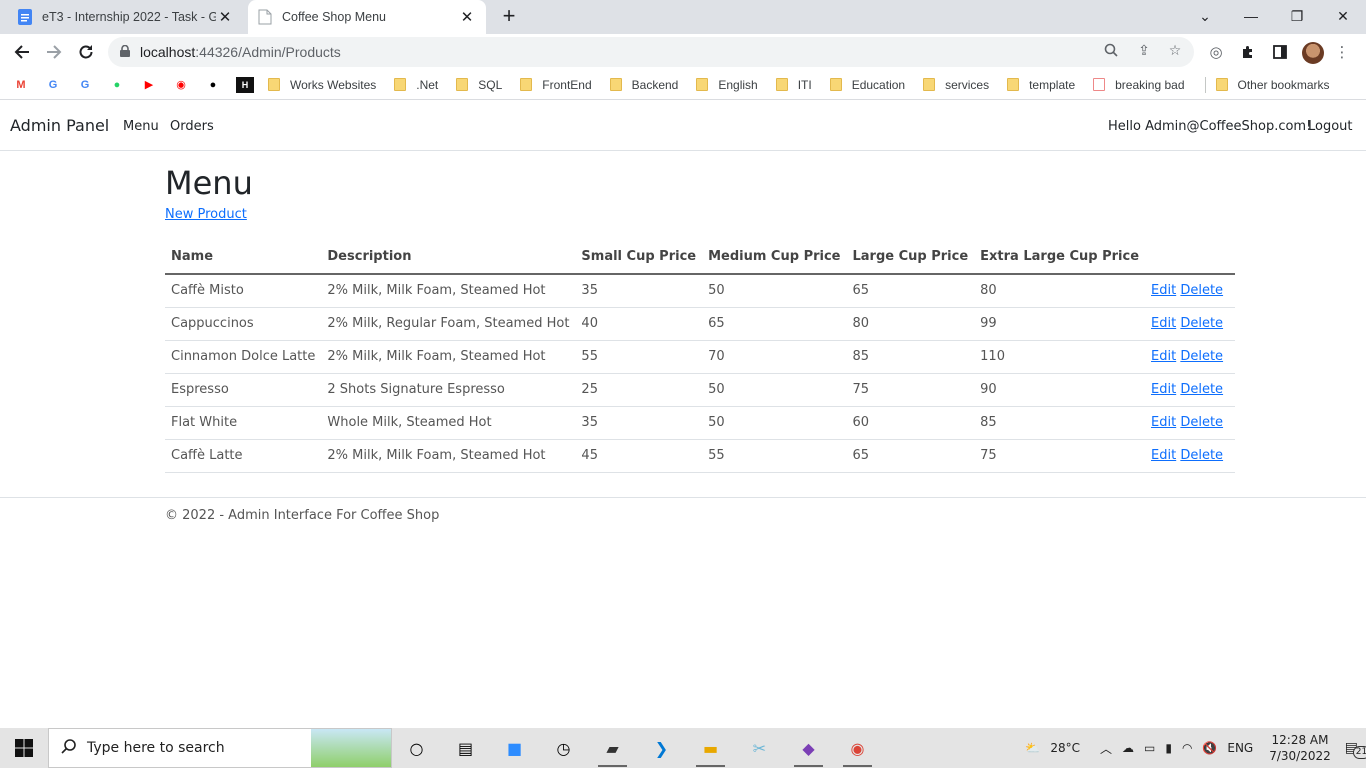 The height and width of the screenshot is (768, 1366). Describe the element at coordinates (24, 748) in the screenshot. I see `windows-start-icon` at that location.